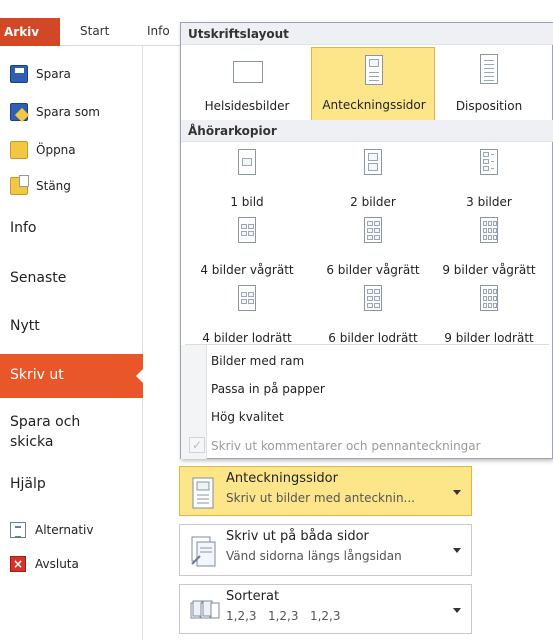 Image resolution: width=553 pixels, height=640 pixels. Describe the element at coordinates (282, 478) in the screenshot. I see `print-layout-title: Anteckningssidor` at that location.